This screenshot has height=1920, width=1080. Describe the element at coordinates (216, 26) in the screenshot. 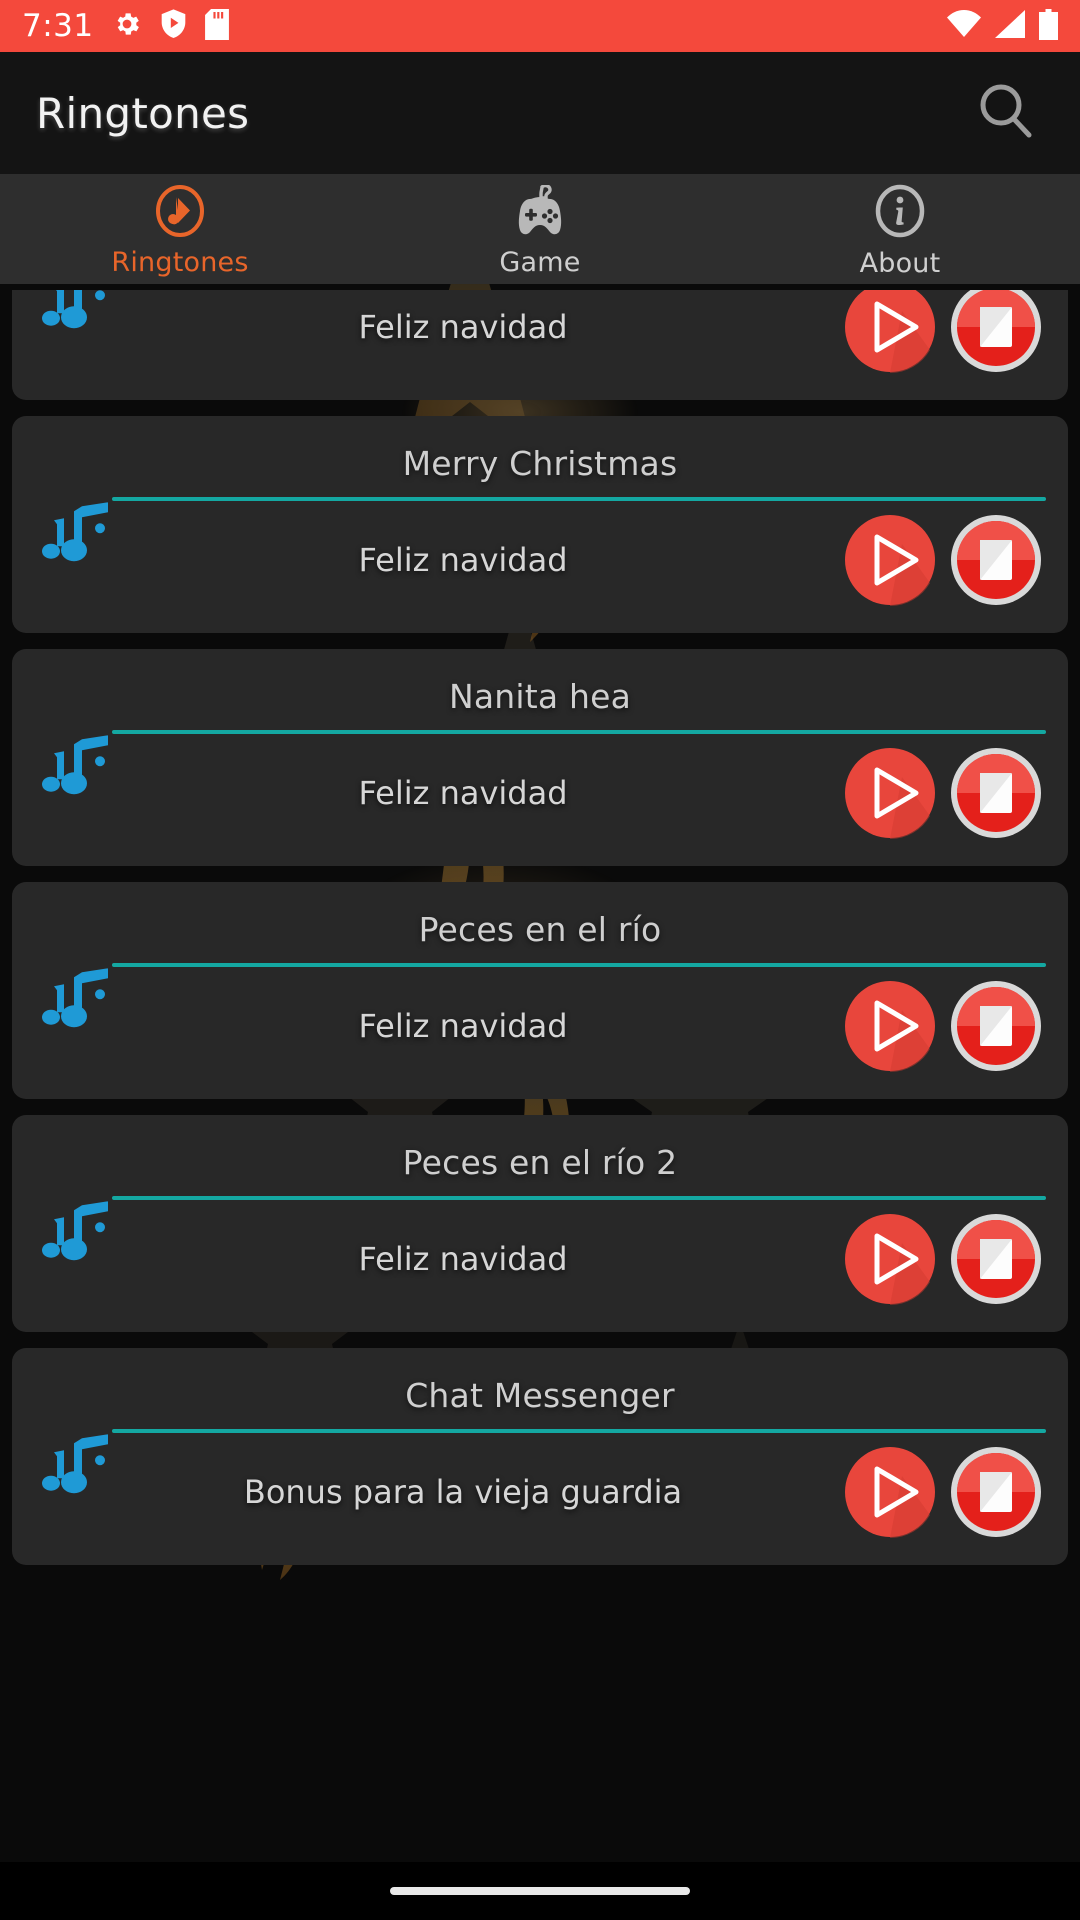

I see `sd-card-icon` at that location.